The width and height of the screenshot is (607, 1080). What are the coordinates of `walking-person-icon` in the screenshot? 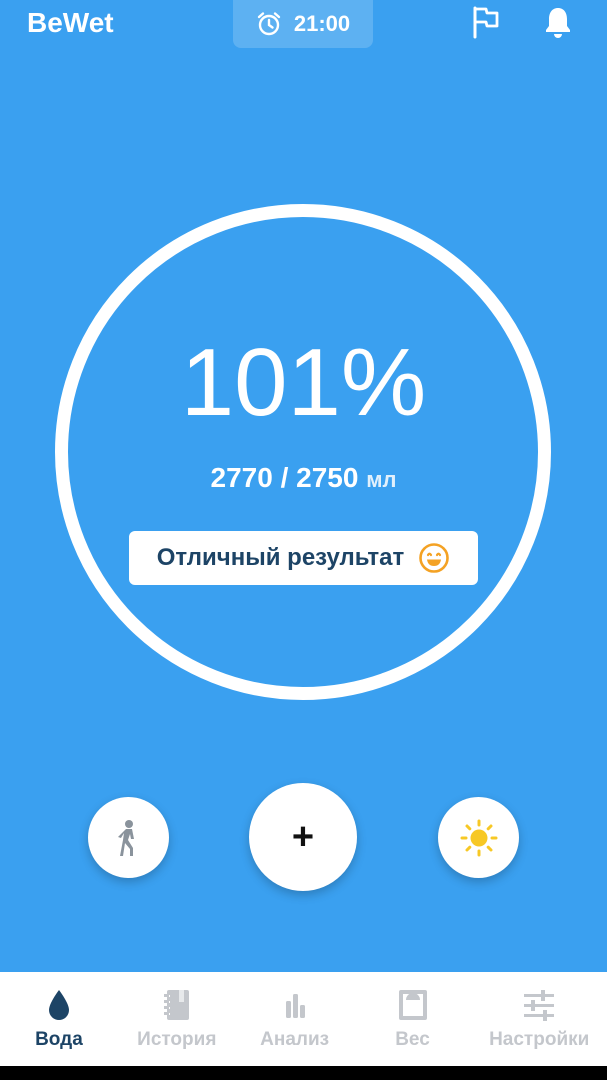 It's located at (125, 837).